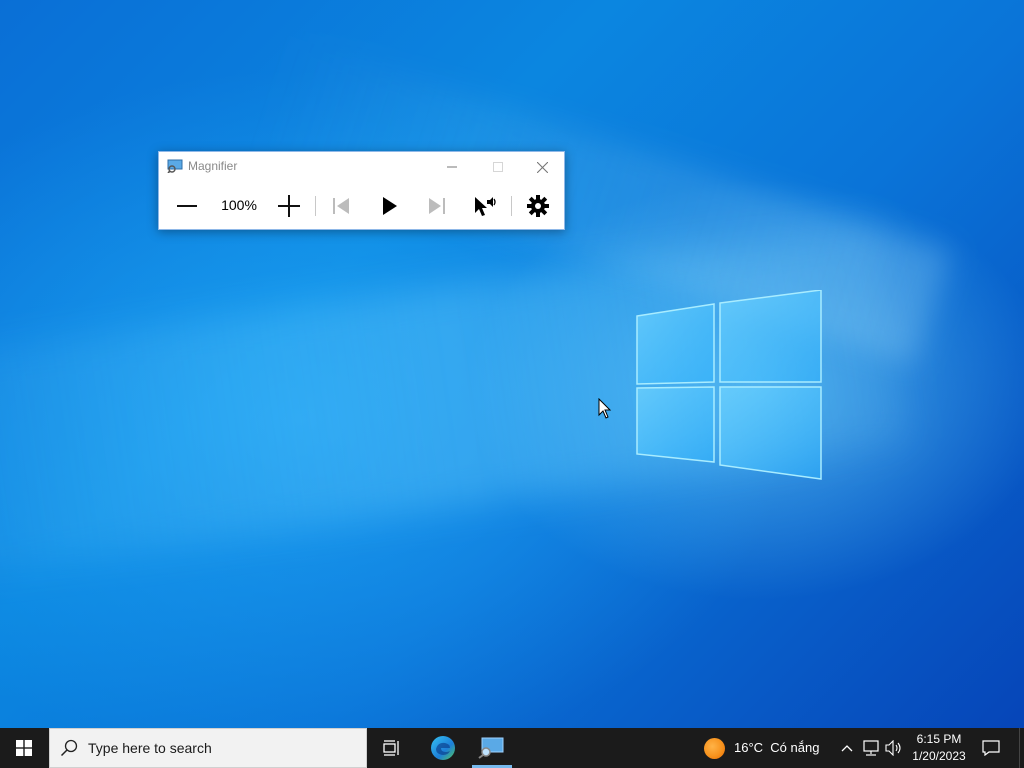 Image resolution: width=1024 pixels, height=768 pixels. What do you see at coordinates (239, 205) in the screenshot?
I see `zoom-level: 100%` at bounding box center [239, 205].